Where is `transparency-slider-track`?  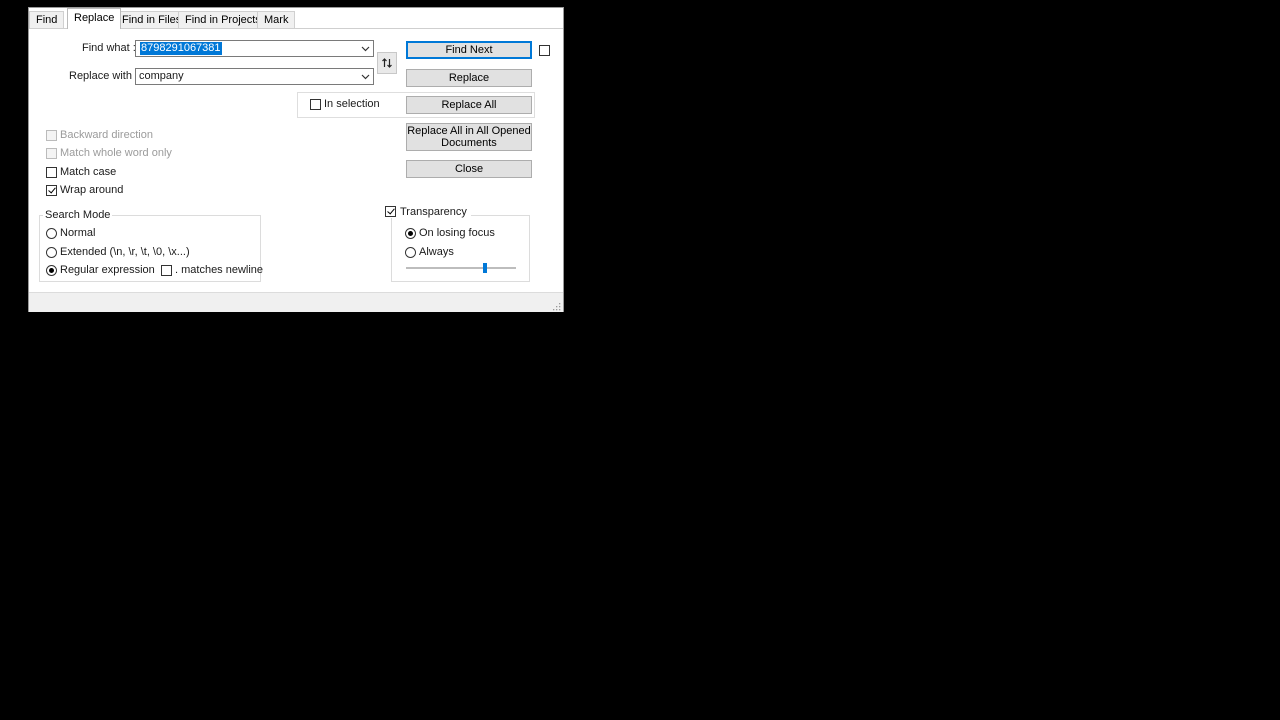
transparency-slider-track is located at coordinates (461, 268).